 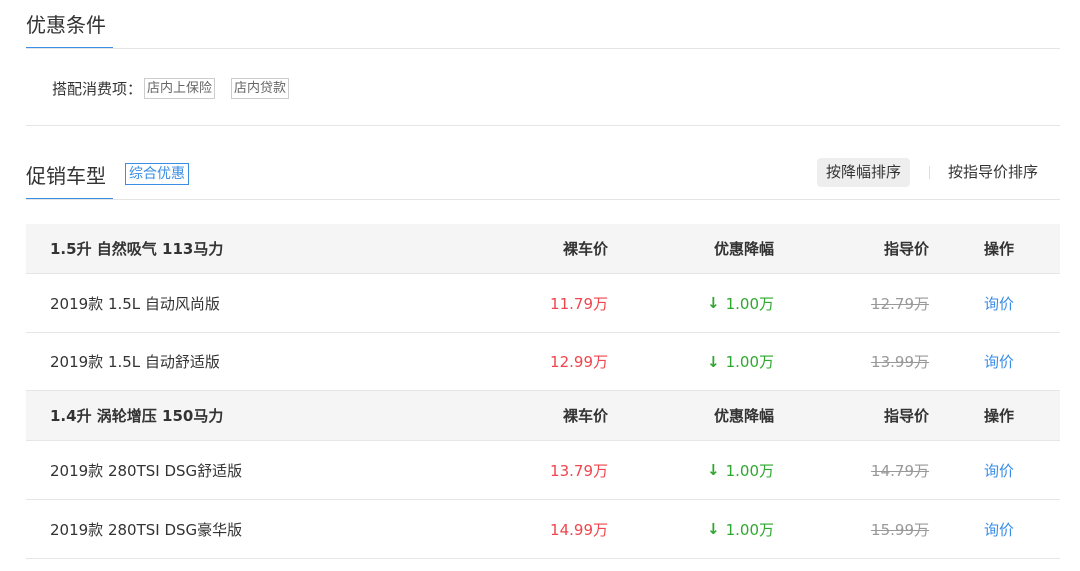 I want to click on model-name: 2019款 280TSI DSG舒适版, so click(x=146, y=470).